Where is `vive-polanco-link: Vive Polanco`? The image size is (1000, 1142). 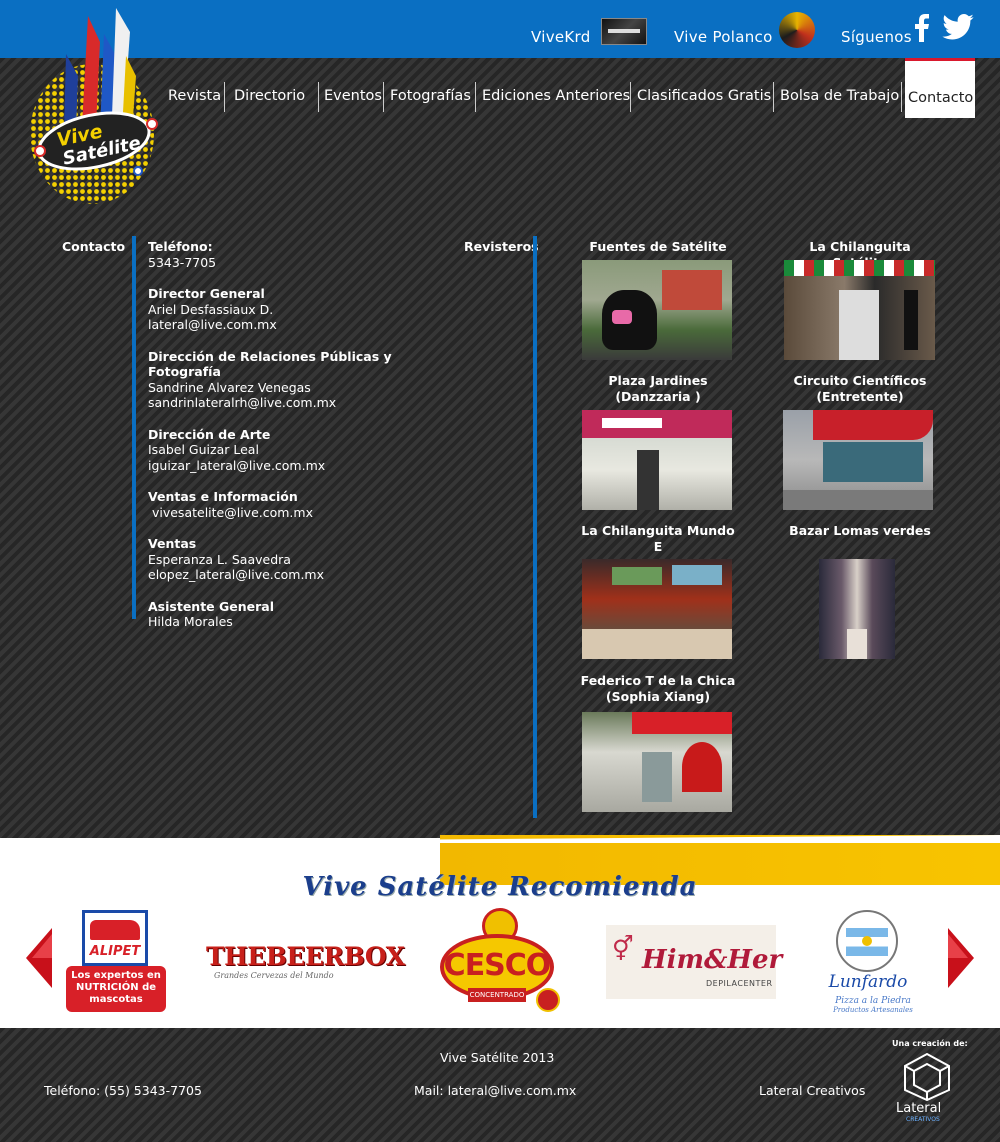 vive-polanco-link: Vive Polanco is located at coordinates (723, 37).